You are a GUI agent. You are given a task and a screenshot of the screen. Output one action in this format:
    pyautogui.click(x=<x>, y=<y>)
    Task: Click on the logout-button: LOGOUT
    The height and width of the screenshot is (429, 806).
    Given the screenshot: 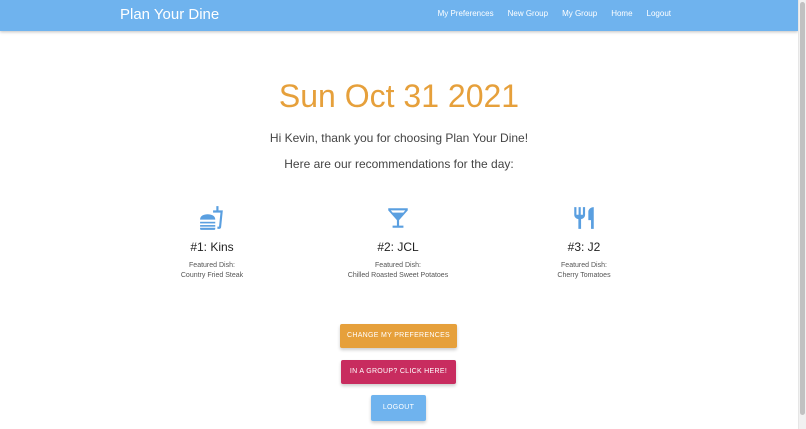 What is the action you would take?
    pyautogui.click(x=398, y=408)
    